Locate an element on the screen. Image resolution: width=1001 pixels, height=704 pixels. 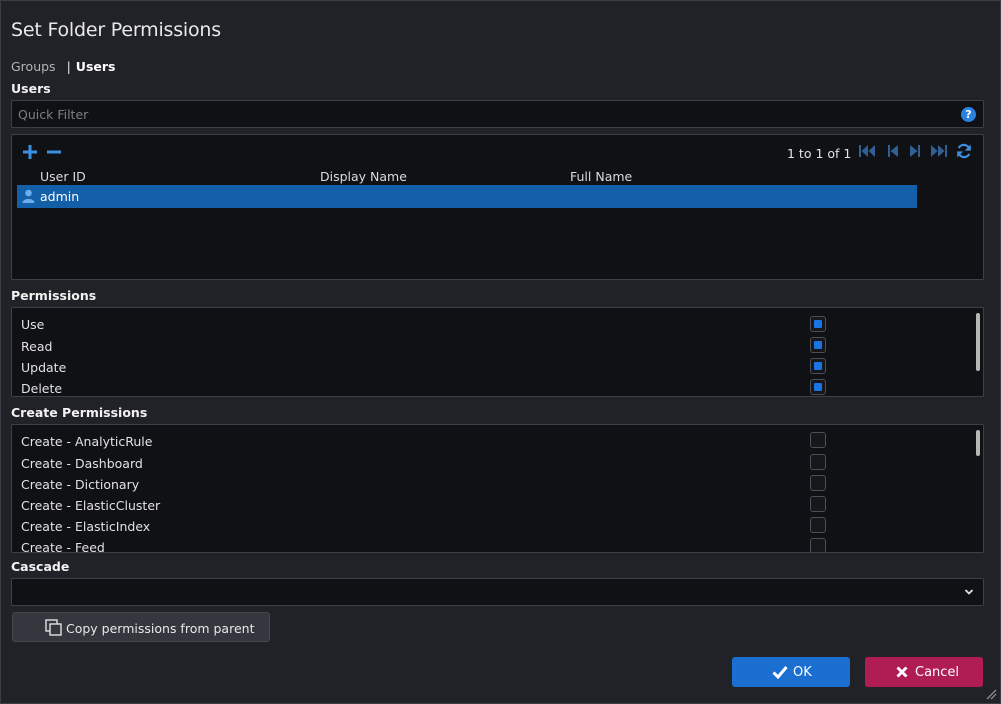
last-page-icon is located at coordinates (939, 151).